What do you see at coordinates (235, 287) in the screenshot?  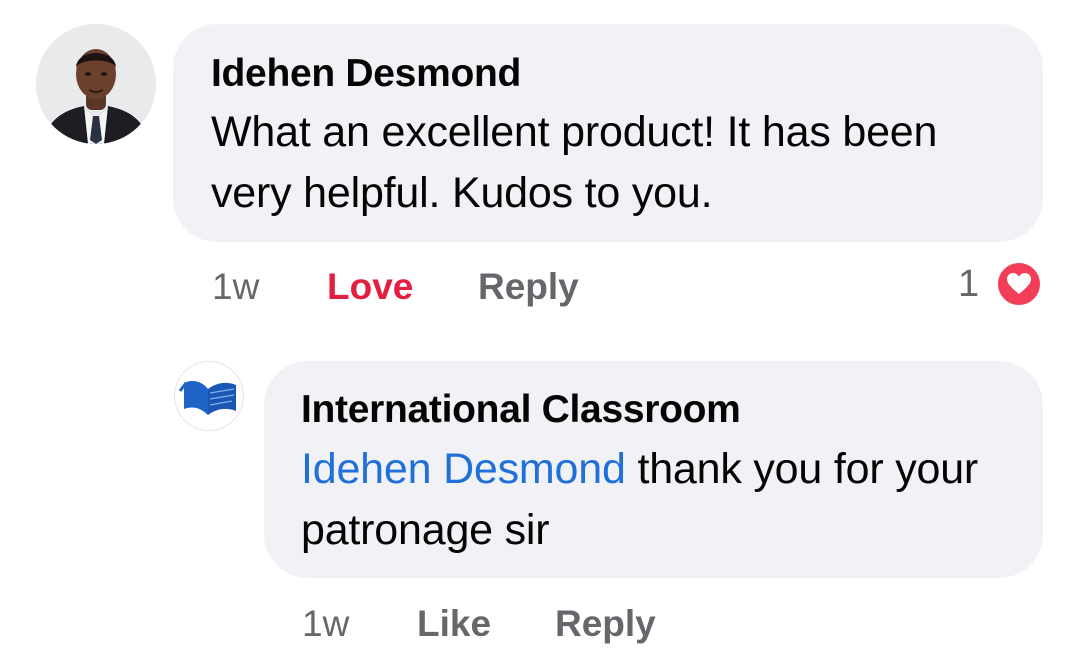 I see `comment-timestamp: 1w` at bounding box center [235, 287].